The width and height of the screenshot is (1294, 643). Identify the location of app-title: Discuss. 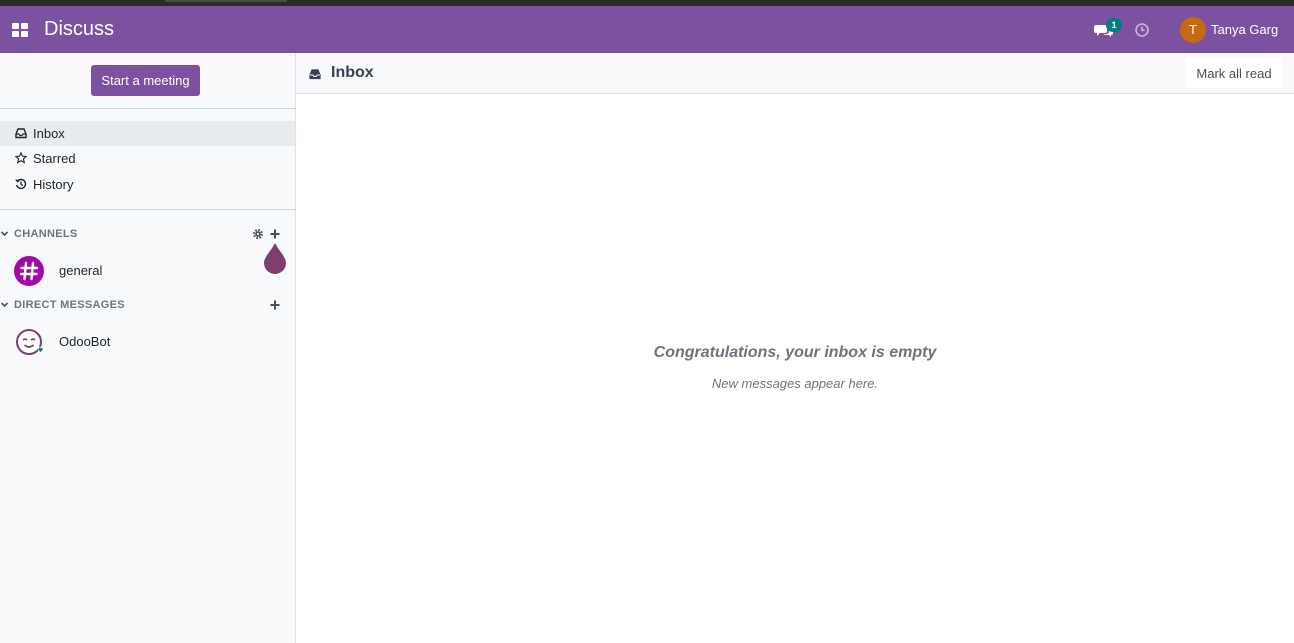
(79, 29).